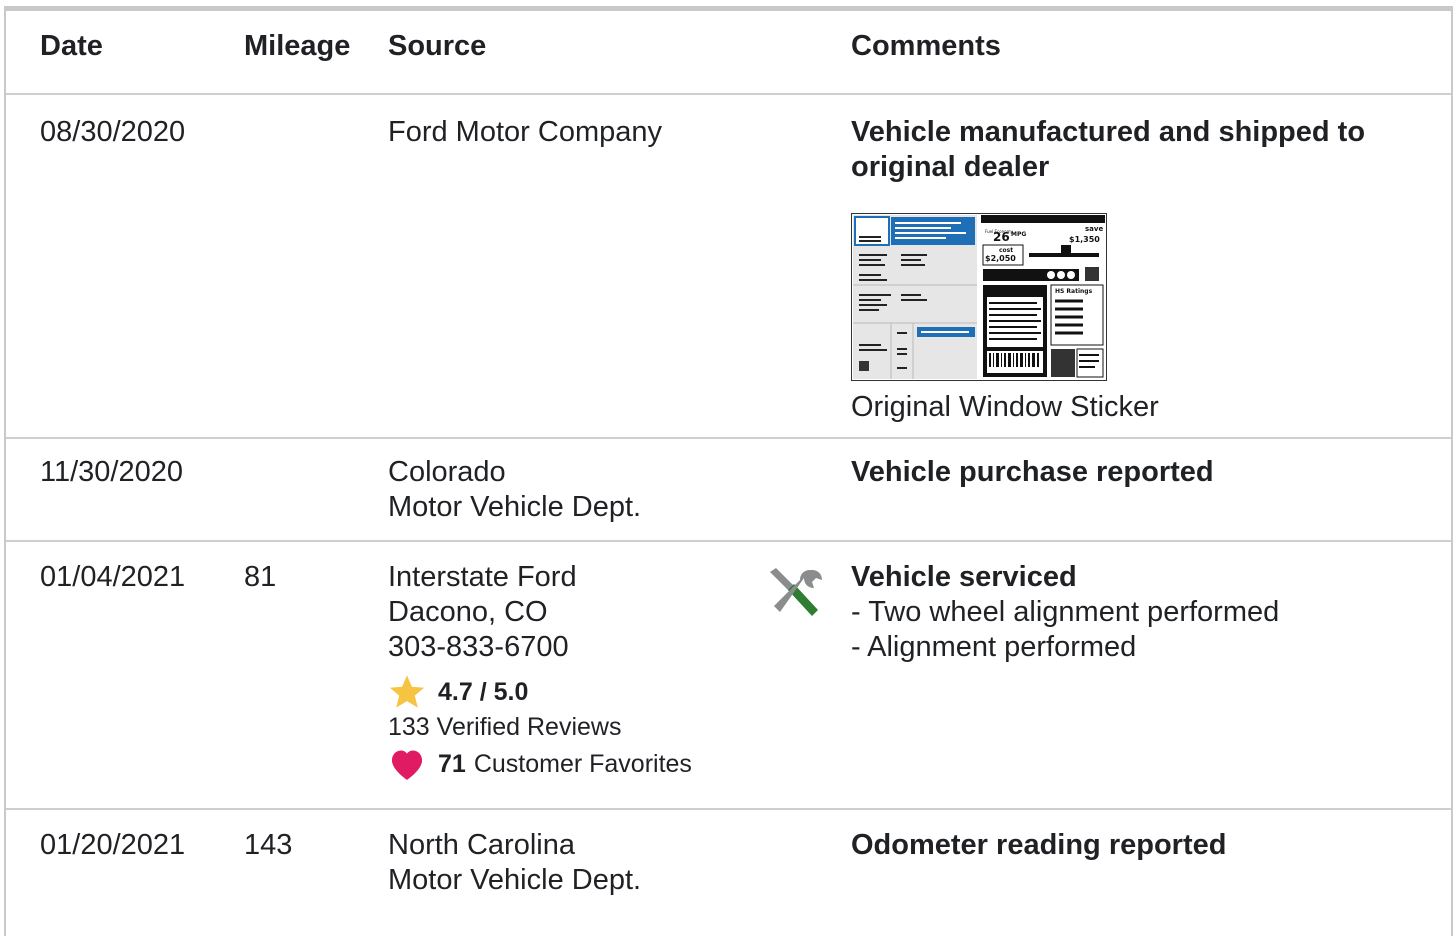 The image size is (1453, 950). What do you see at coordinates (111, 472) in the screenshot?
I see `row-date: 11/30/2020` at bounding box center [111, 472].